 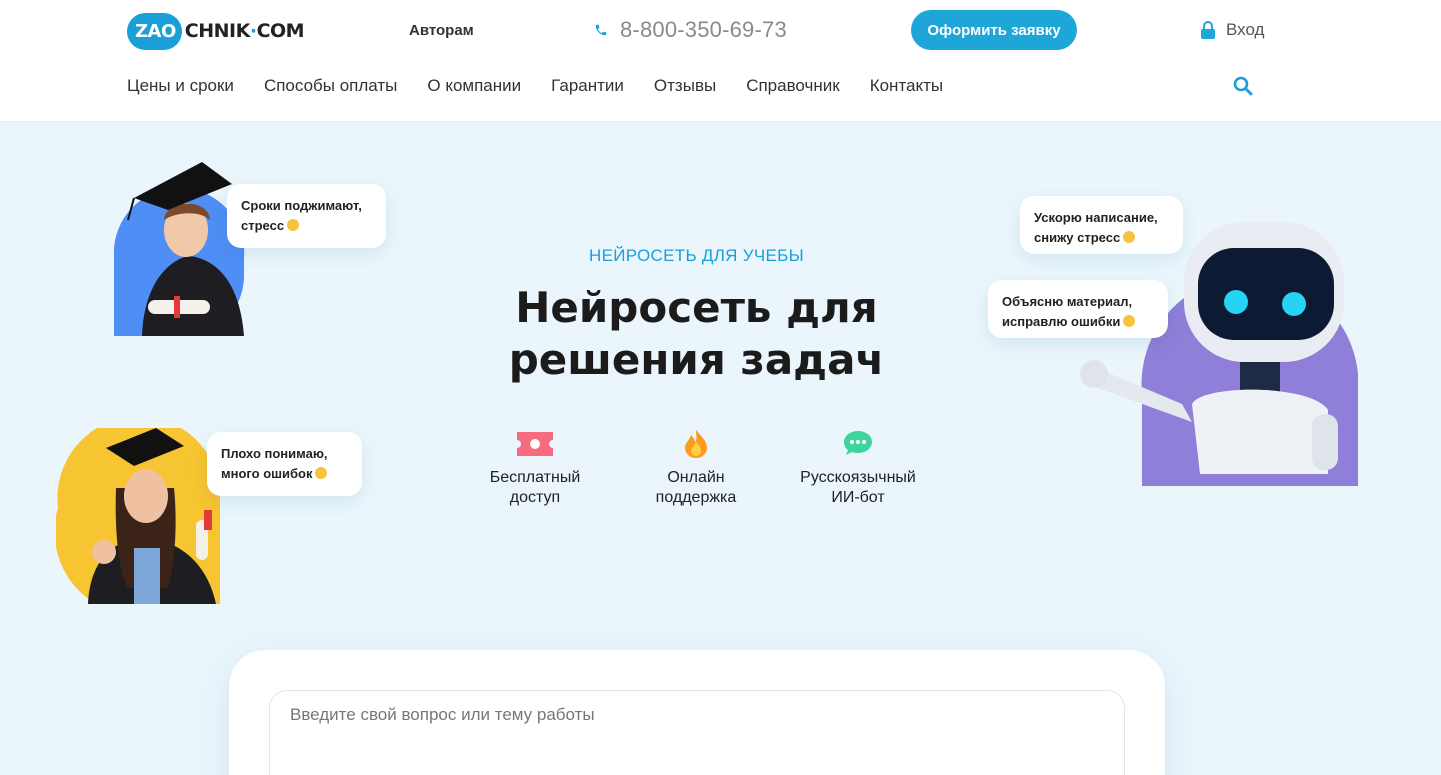 I want to click on robot-image, so click(x=1216, y=350).